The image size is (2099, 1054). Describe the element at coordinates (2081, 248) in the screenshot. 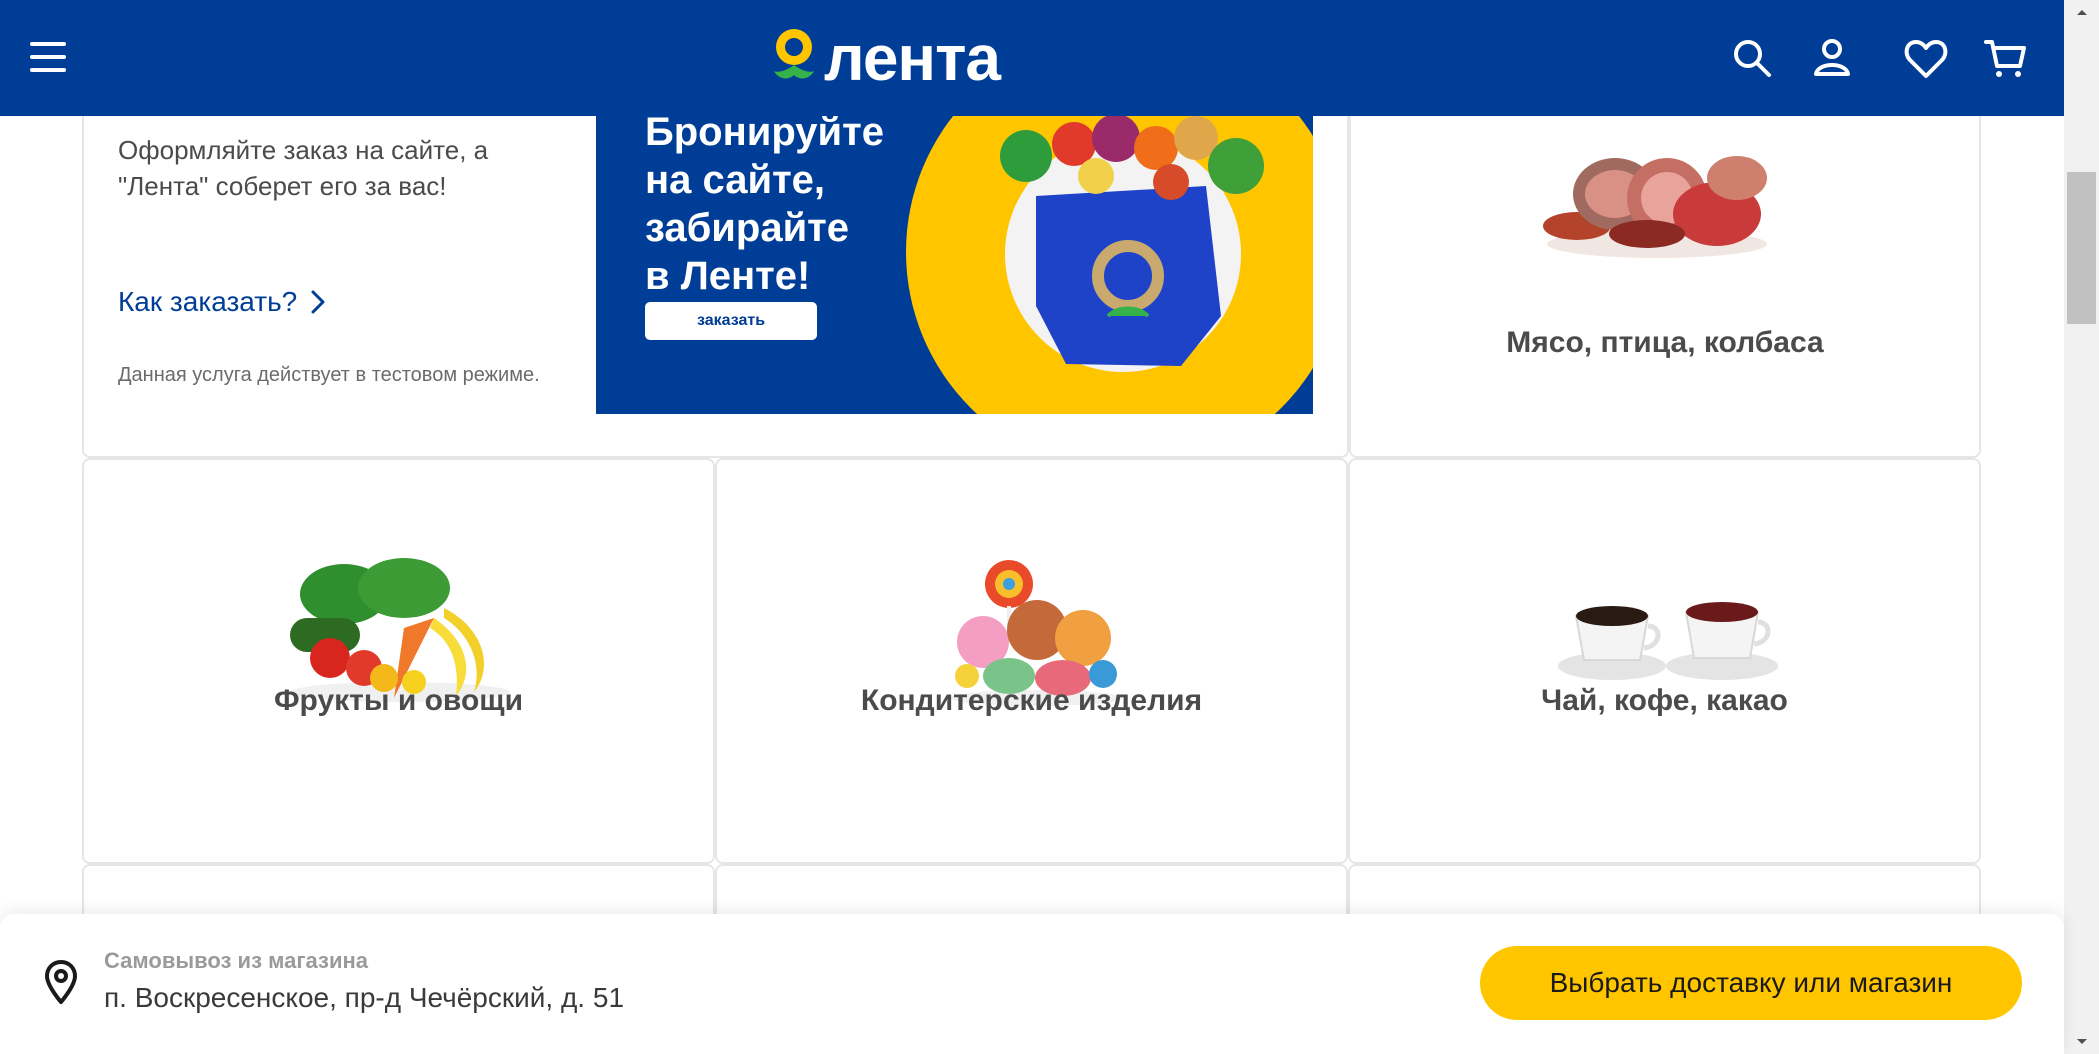

I see `scroll-thumb` at that location.